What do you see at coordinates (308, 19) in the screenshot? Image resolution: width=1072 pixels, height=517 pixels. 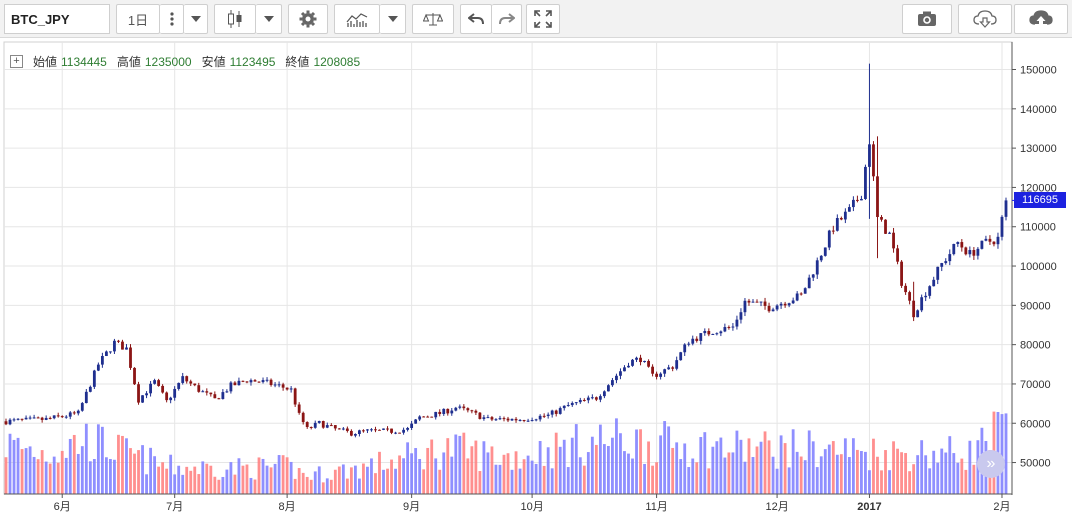 I see `settings-button` at bounding box center [308, 19].